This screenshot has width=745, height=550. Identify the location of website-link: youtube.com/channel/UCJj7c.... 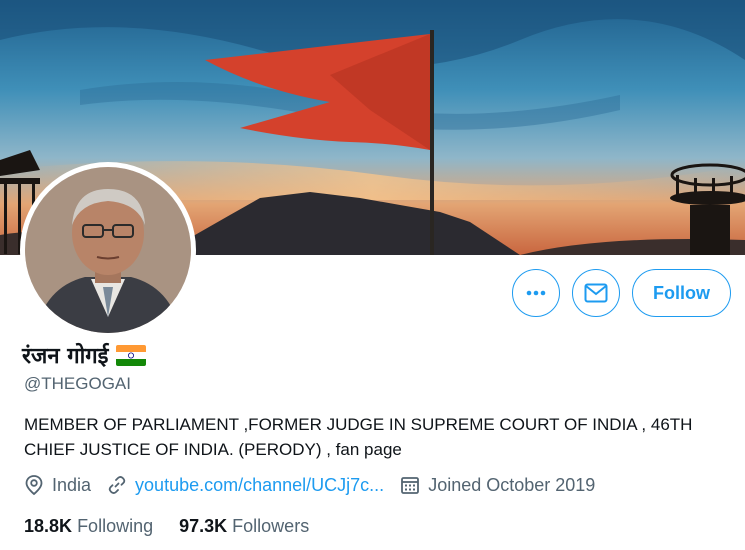
(259, 485).